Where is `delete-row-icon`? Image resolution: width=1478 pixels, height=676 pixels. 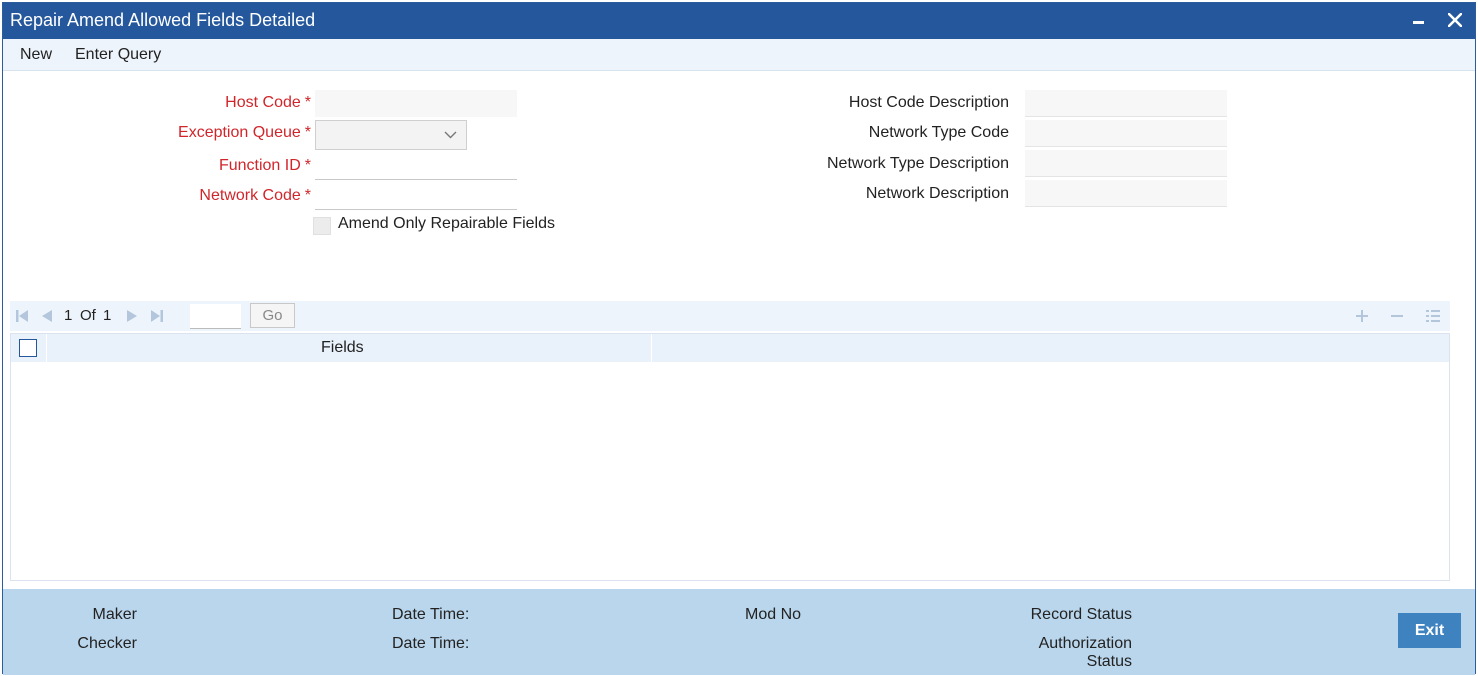
delete-row-icon is located at coordinates (1397, 316).